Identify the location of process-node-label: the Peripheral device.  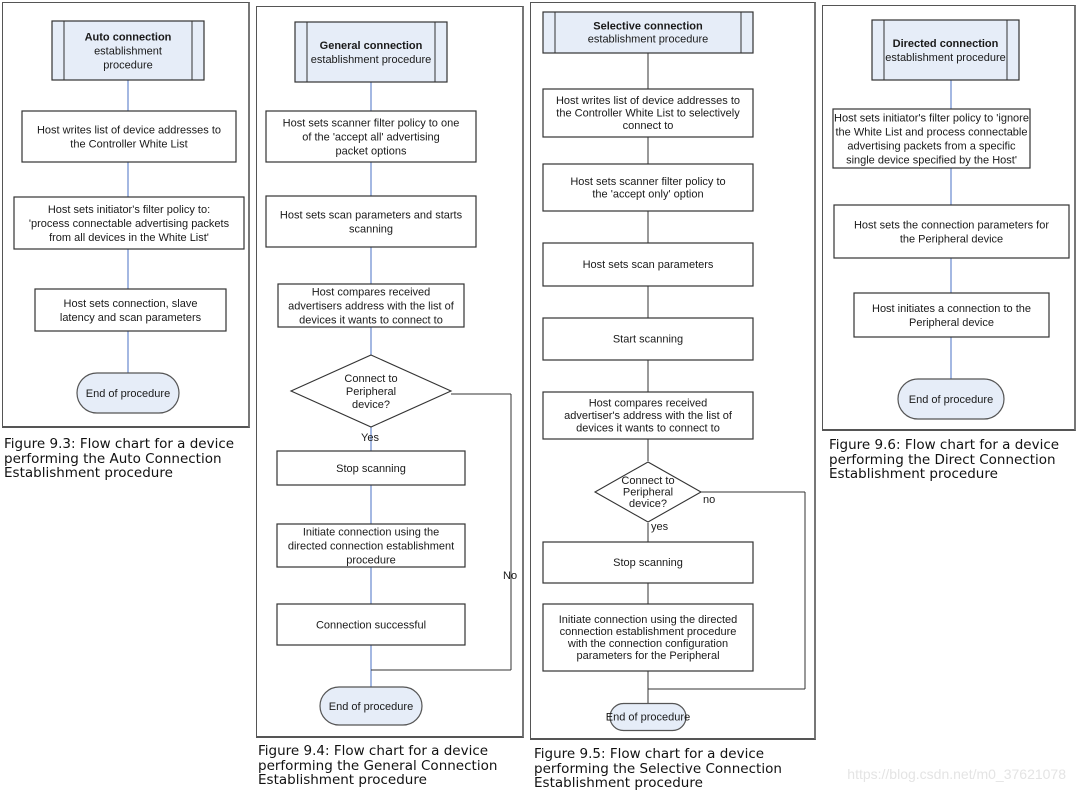
(951, 239).